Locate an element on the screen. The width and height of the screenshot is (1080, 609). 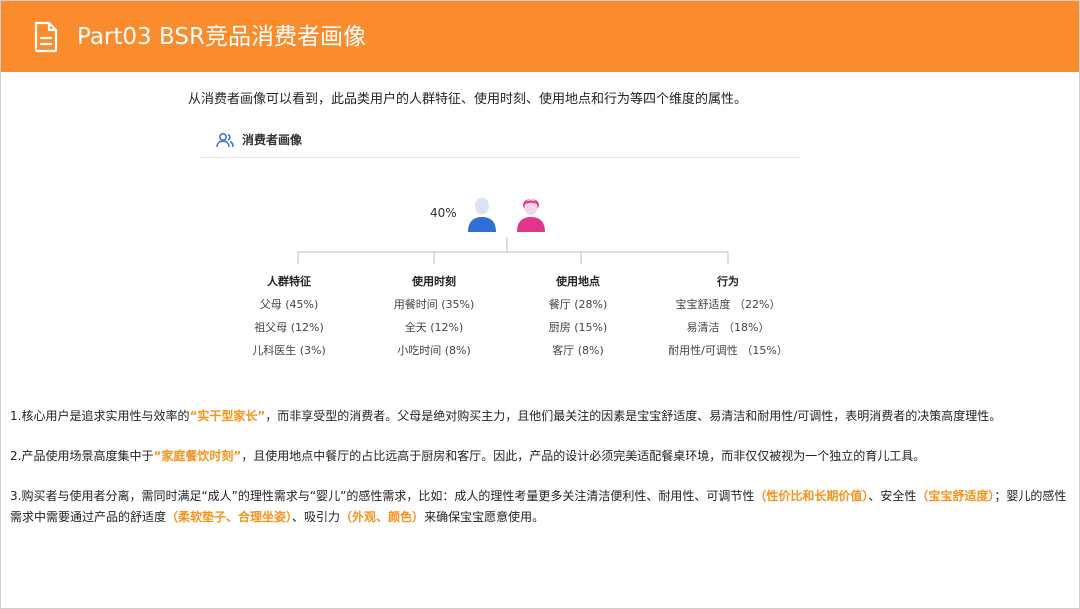
insight-text: 、安全性 is located at coordinates (892, 496).